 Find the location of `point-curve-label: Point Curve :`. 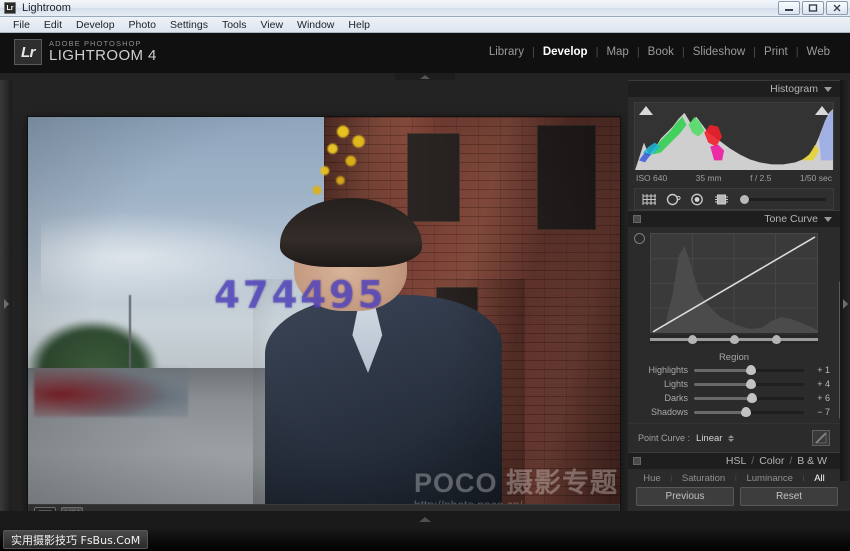

point-curve-label: Point Curve : is located at coordinates (664, 438).